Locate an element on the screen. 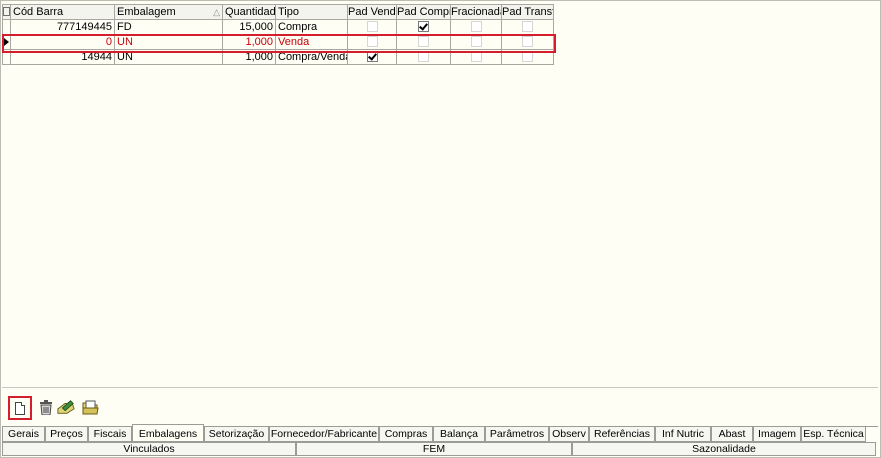 The height and width of the screenshot is (458, 881). tab-inf-nutric: Inf Nutric is located at coordinates (683, 434).